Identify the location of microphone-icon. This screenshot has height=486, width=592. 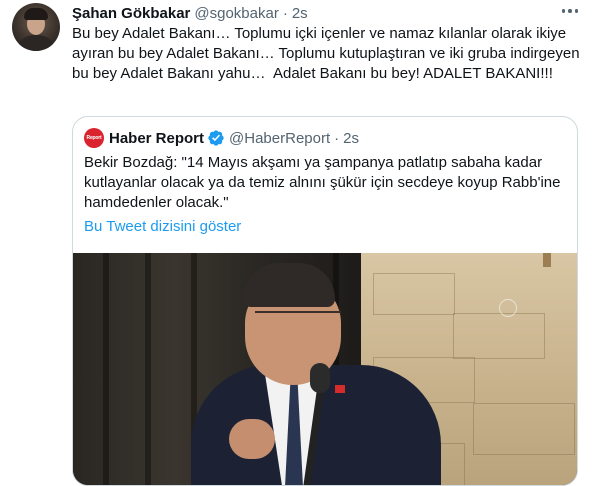
(320, 378).